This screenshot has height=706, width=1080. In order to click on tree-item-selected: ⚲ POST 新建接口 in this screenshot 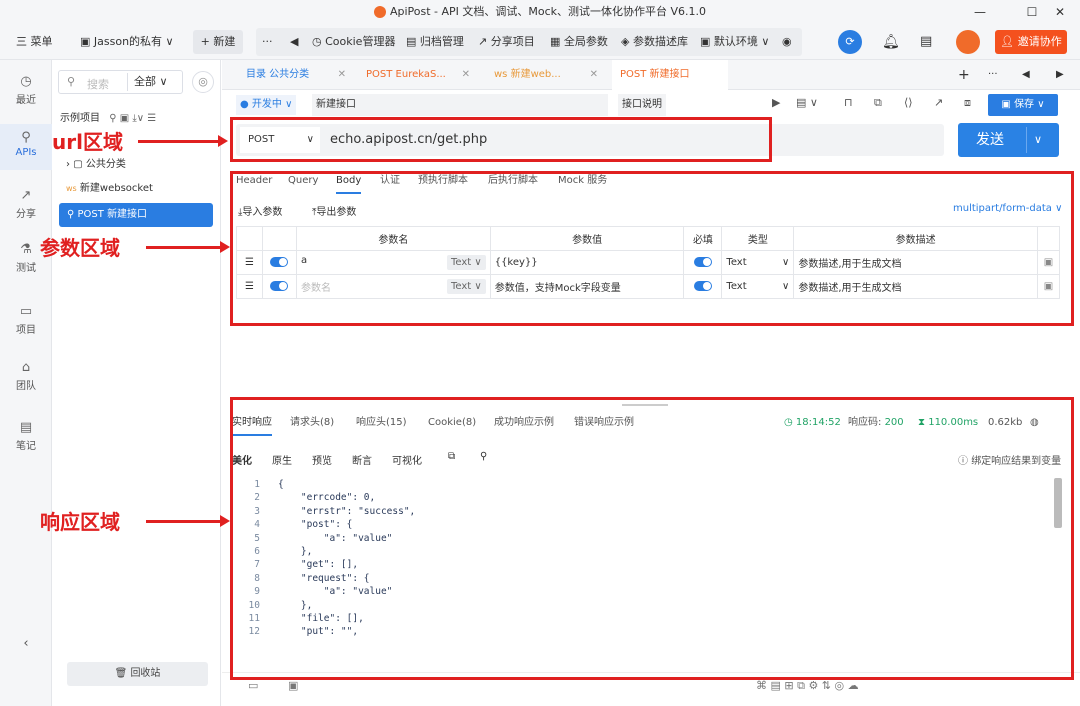, I will do `click(136, 215)`.